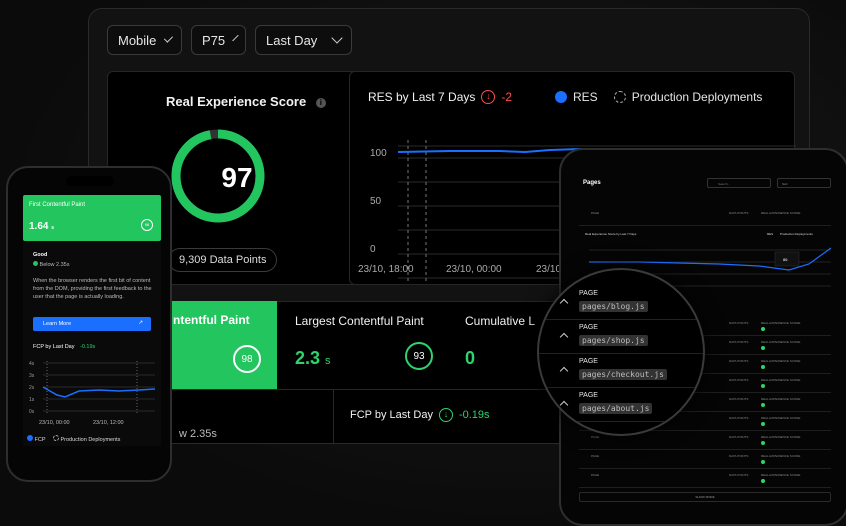  I want to click on device-select: Mobile, so click(144, 40).